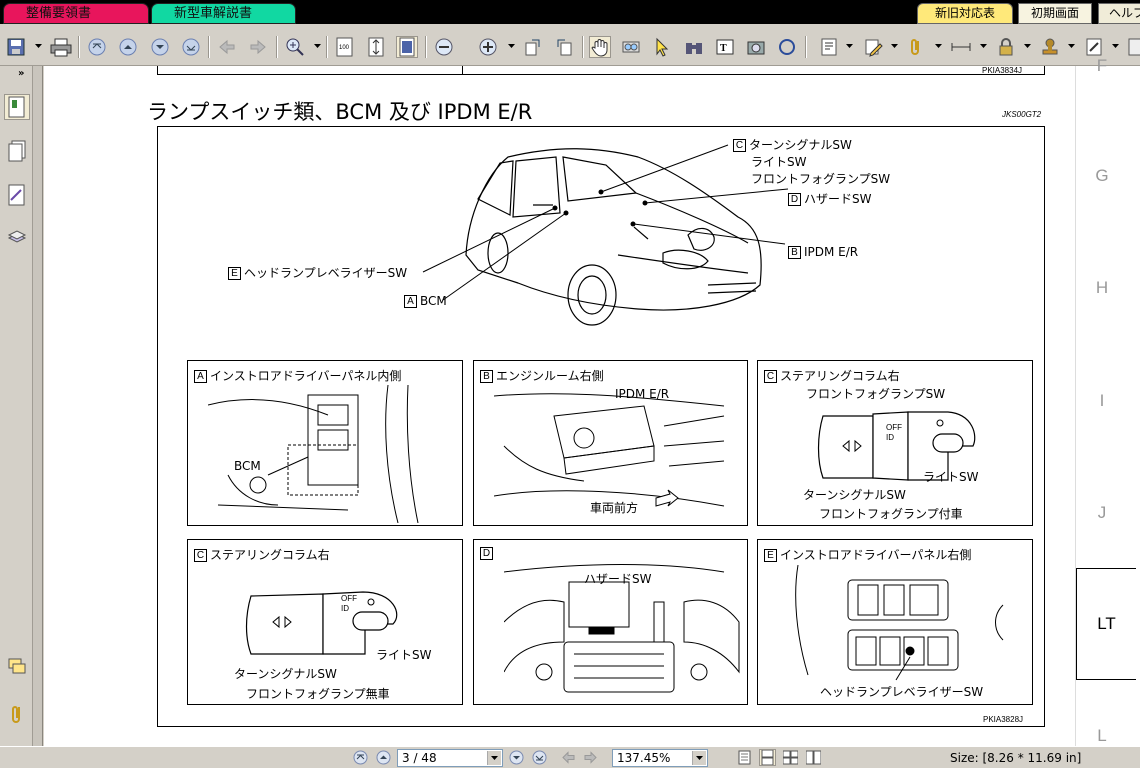  Describe the element at coordinates (800, 145) in the screenshot. I see `callout-c-line1: ターンシグナルSW` at that location.